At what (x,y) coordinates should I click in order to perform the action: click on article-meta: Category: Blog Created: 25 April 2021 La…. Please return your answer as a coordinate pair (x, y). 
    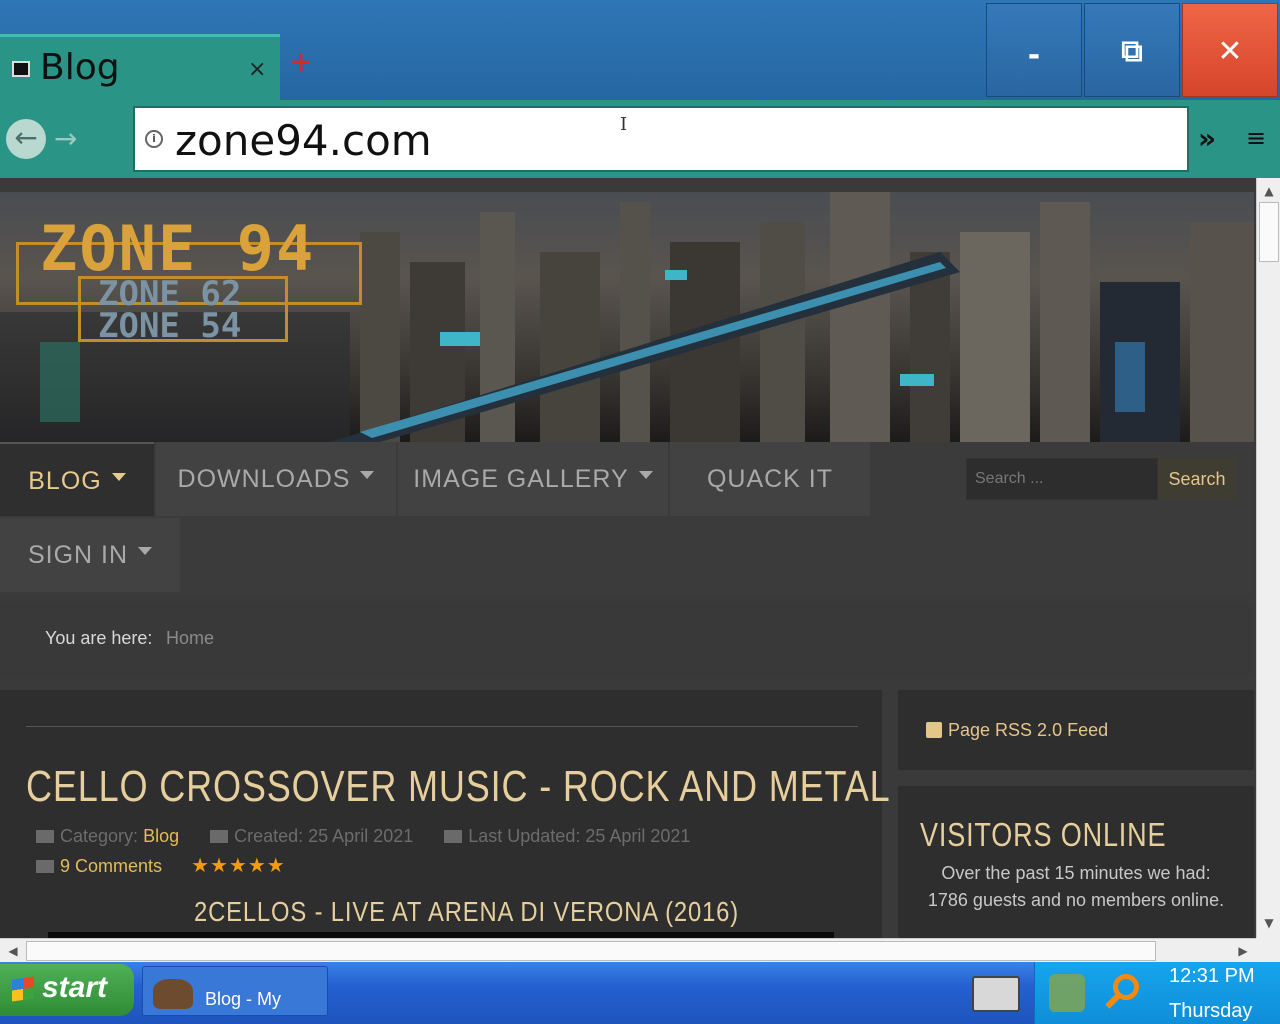
    Looking at the image, I should click on (446, 853).